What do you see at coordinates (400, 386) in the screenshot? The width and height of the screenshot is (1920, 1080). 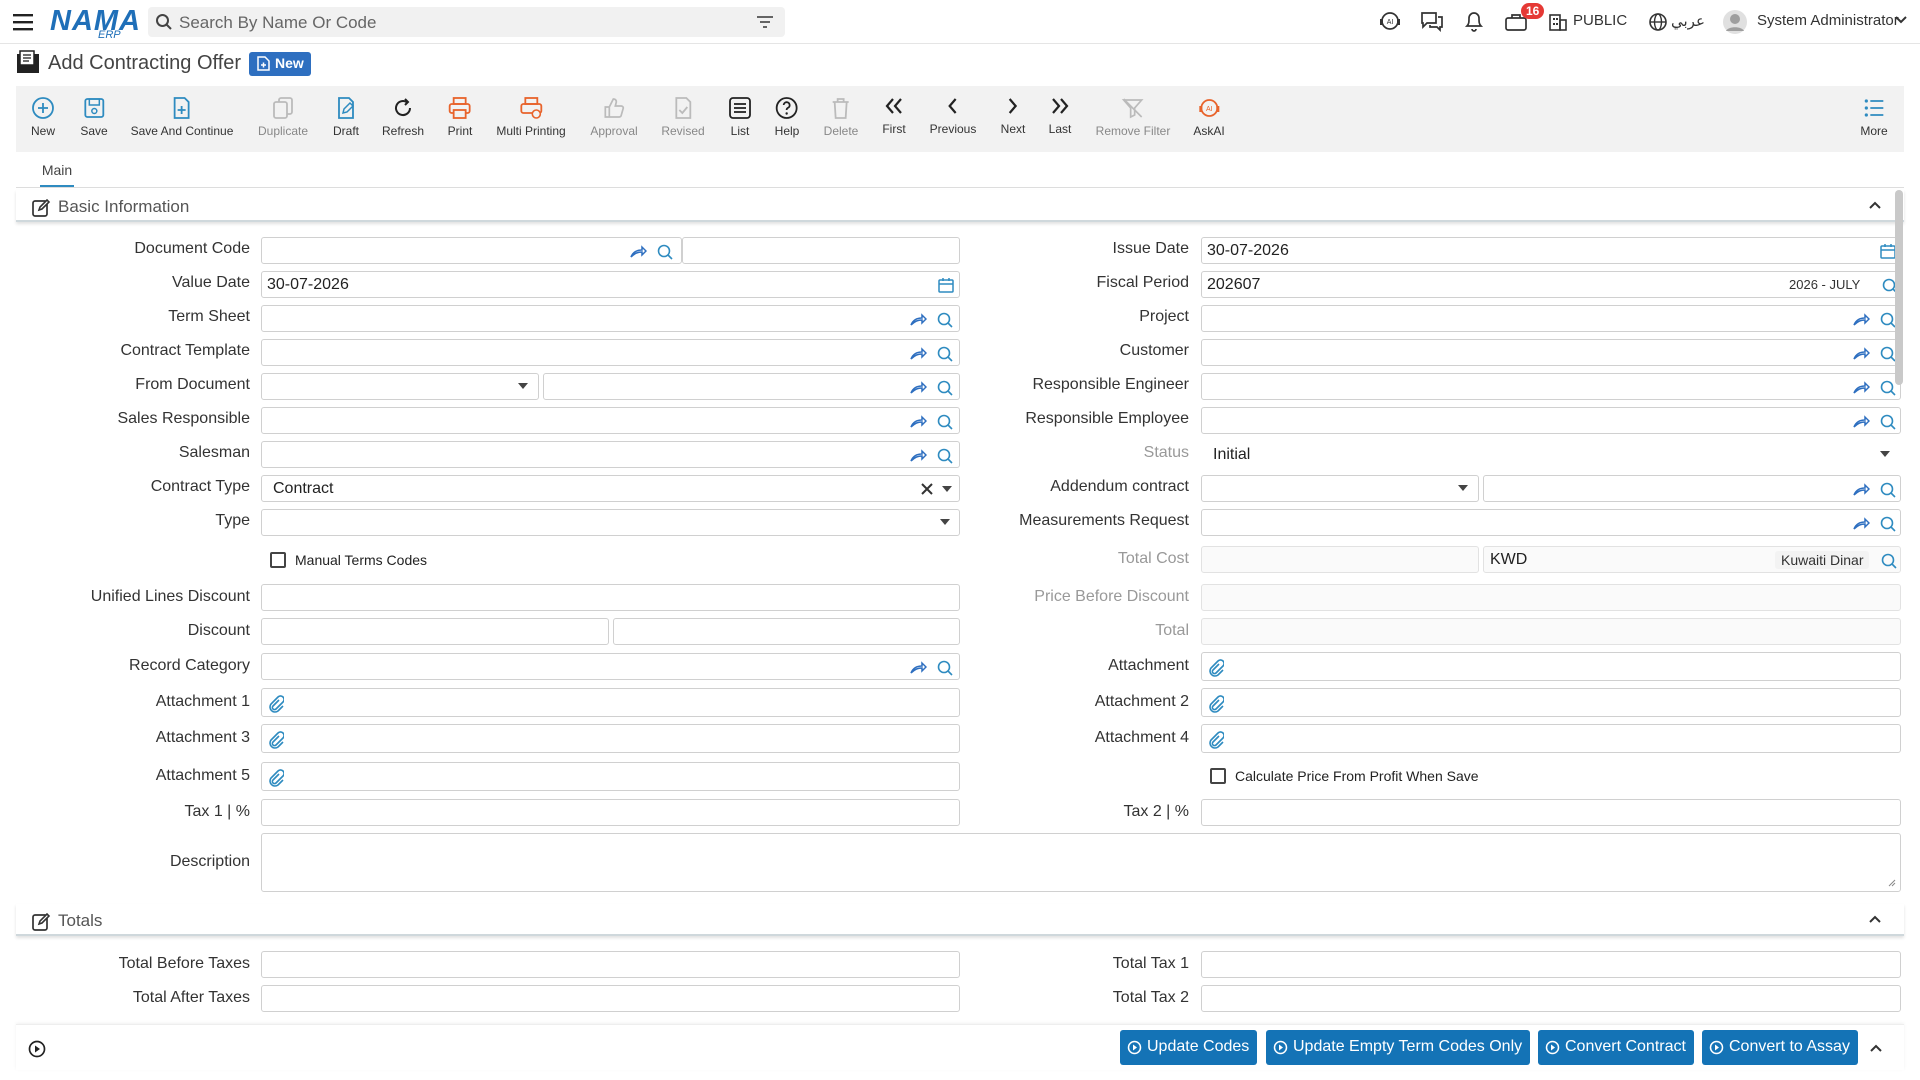 I see `from-document-type-select` at bounding box center [400, 386].